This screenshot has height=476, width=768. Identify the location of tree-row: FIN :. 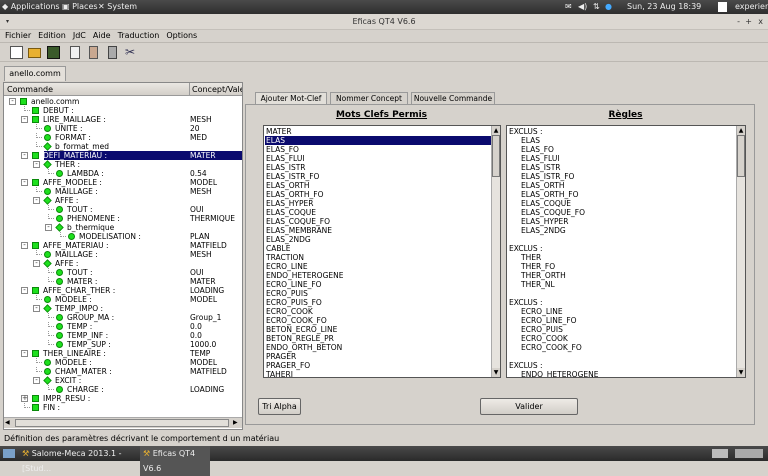
(123, 407).